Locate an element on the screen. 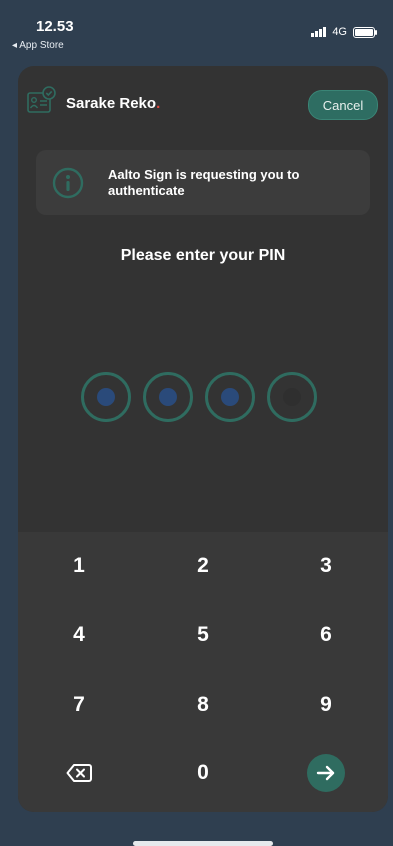 Image resolution: width=393 pixels, height=846 pixels. network-type: 4G is located at coordinates (339, 32).